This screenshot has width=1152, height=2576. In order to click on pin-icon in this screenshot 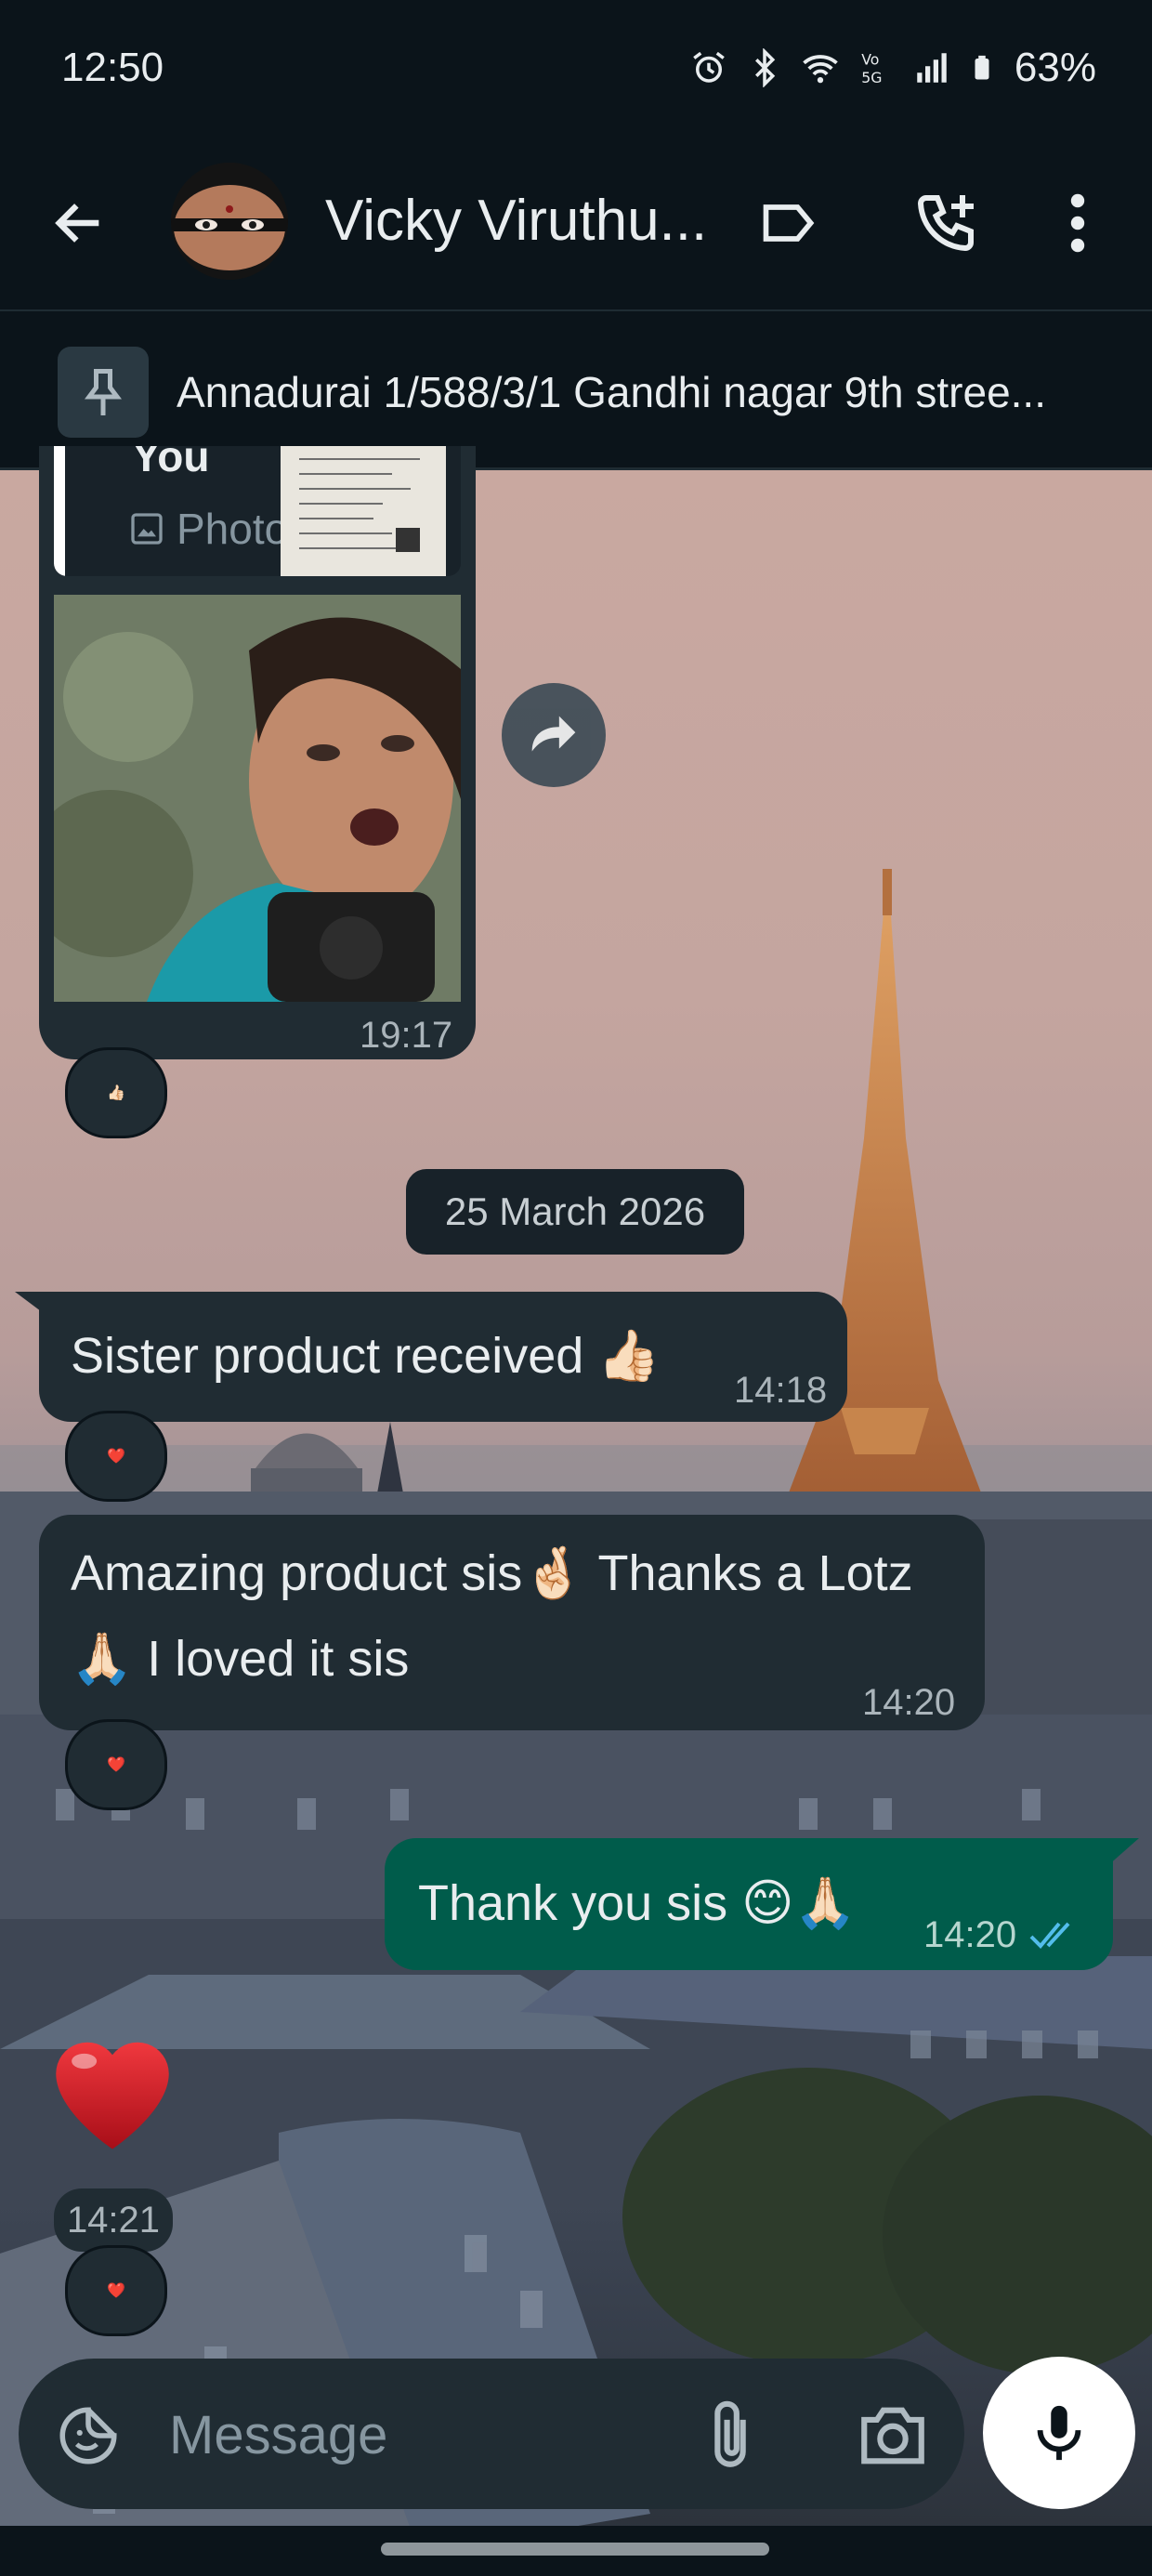, I will do `click(103, 392)`.